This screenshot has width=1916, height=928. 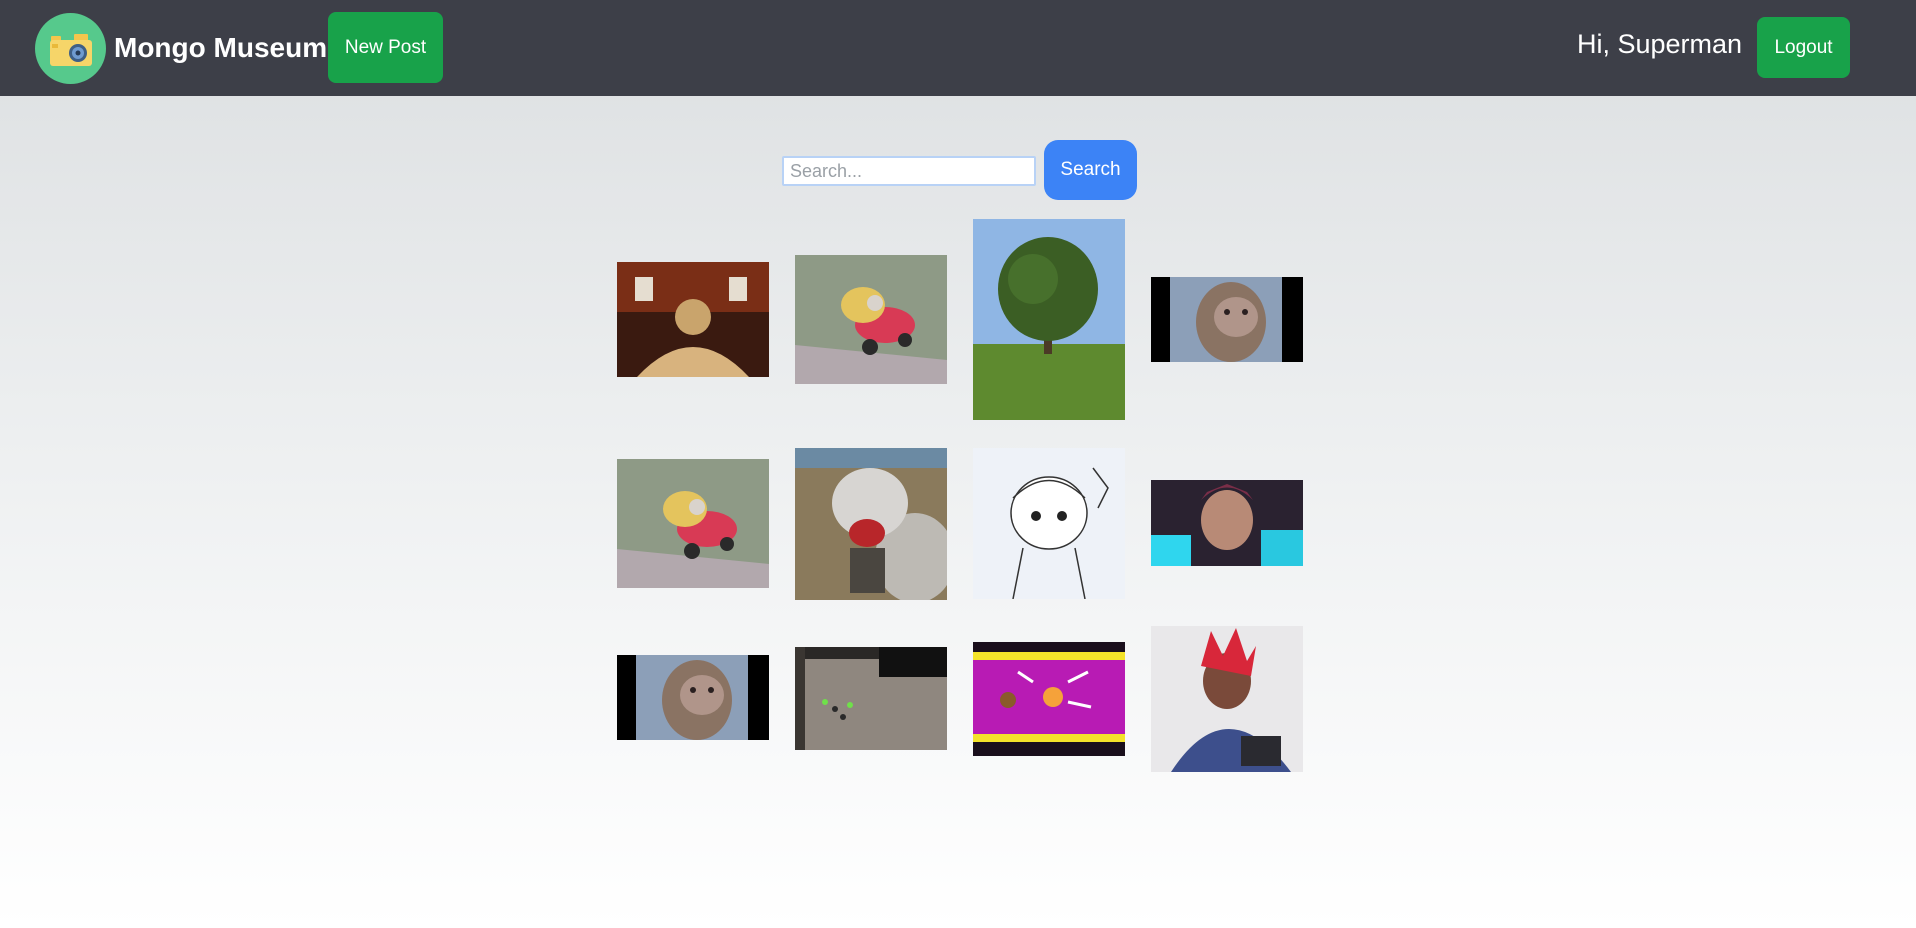 I want to click on brand-title: Mongo Museum, so click(x=220, y=48).